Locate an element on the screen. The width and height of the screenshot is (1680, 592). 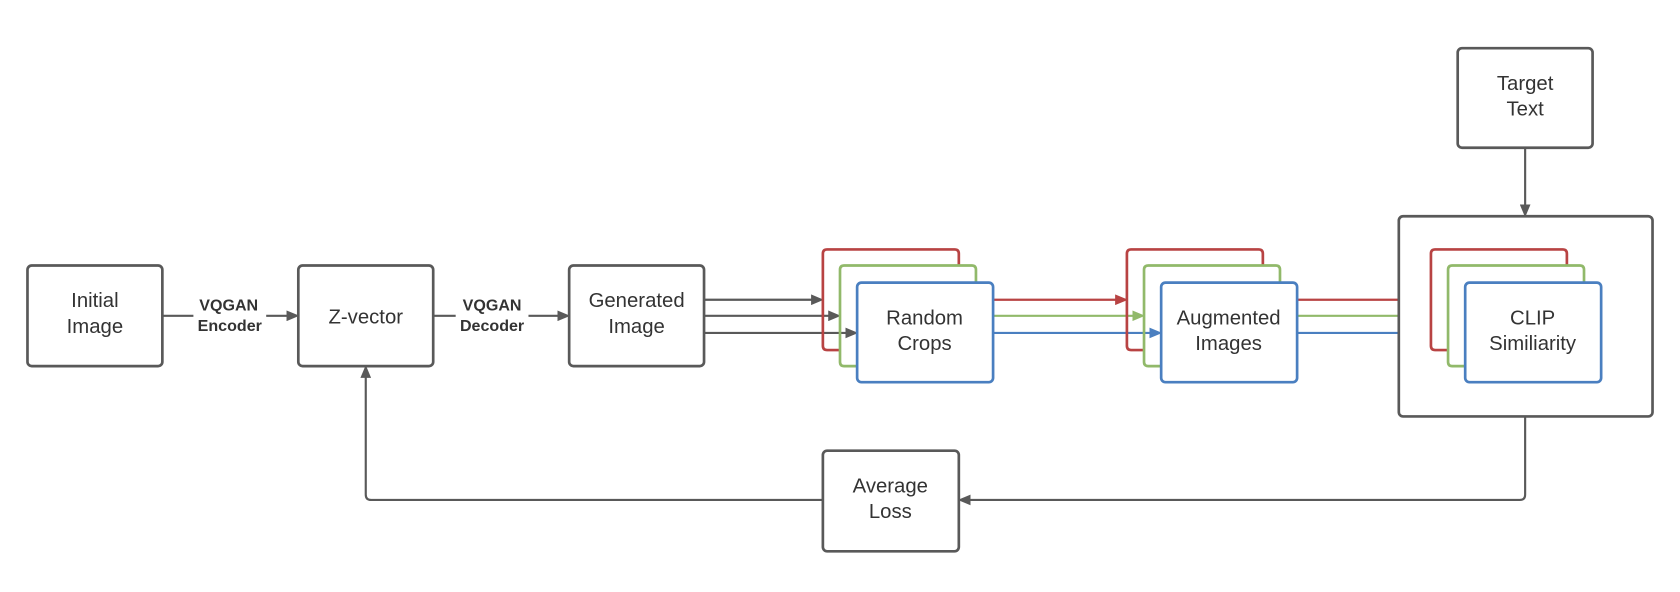
z-vector-label: Z-vector is located at coordinates (365, 317).